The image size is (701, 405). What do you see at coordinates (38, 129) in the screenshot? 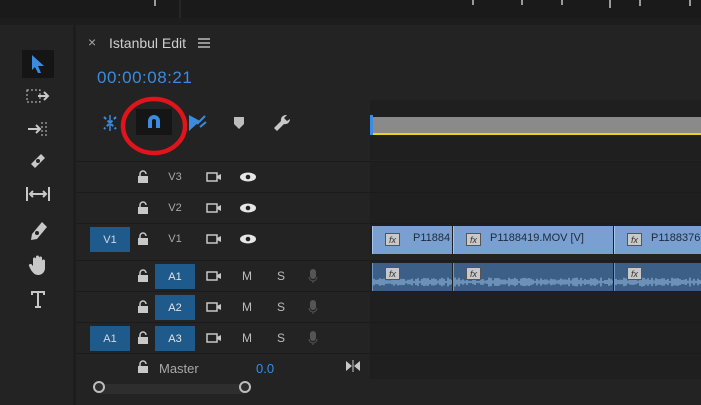
I see `ripple-edit-icon` at bounding box center [38, 129].